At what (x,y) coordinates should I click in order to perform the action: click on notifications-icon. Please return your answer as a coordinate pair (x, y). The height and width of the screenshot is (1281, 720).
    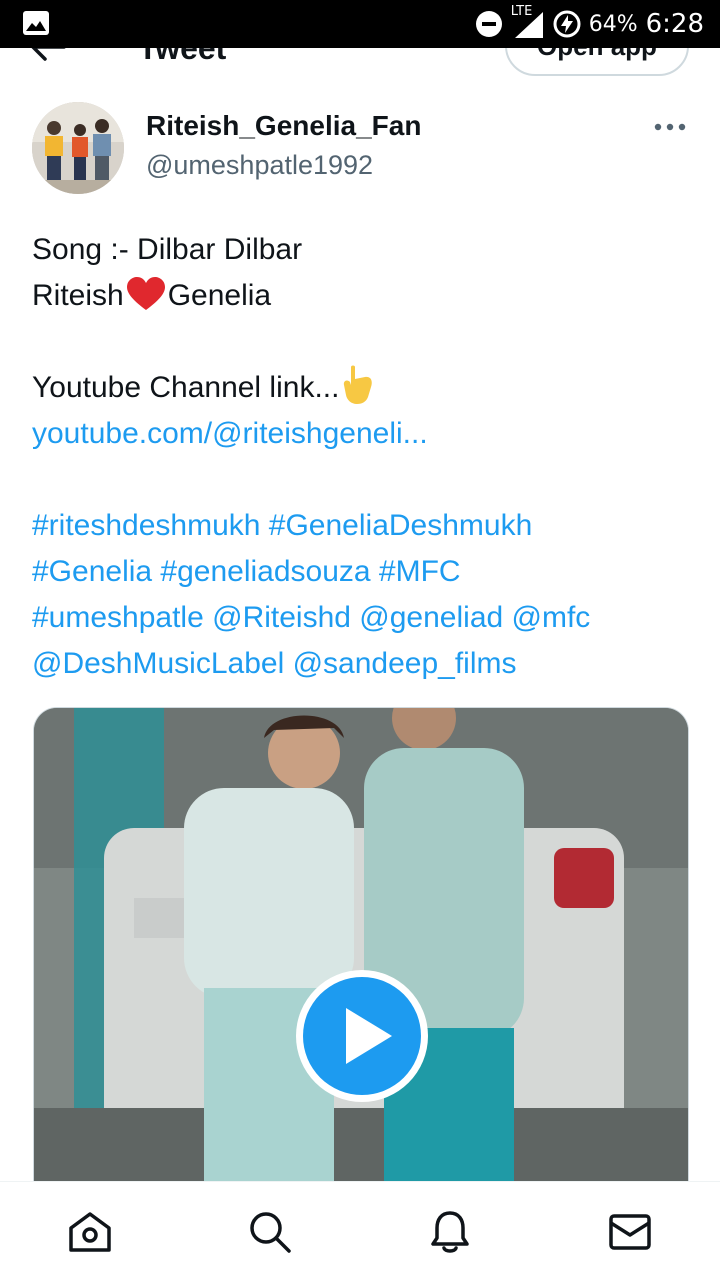
    Looking at the image, I should click on (450, 1231).